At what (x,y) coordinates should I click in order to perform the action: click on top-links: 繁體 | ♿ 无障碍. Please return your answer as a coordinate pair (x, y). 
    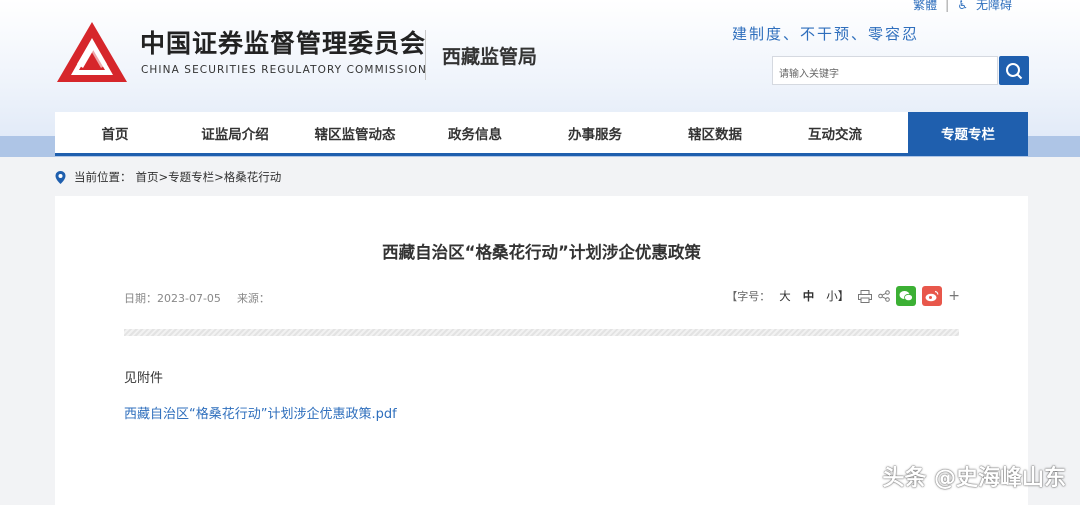
    Looking at the image, I should click on (962, 6).